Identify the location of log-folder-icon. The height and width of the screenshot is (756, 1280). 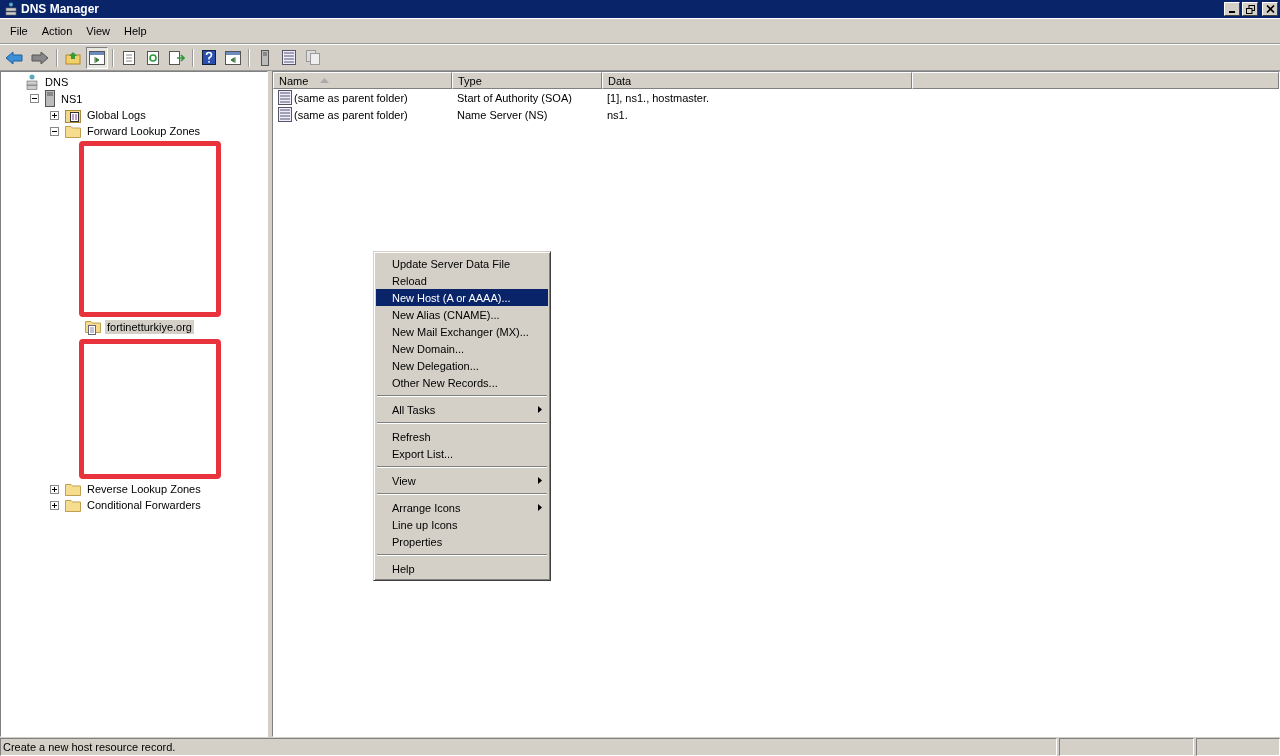
(73, 115).